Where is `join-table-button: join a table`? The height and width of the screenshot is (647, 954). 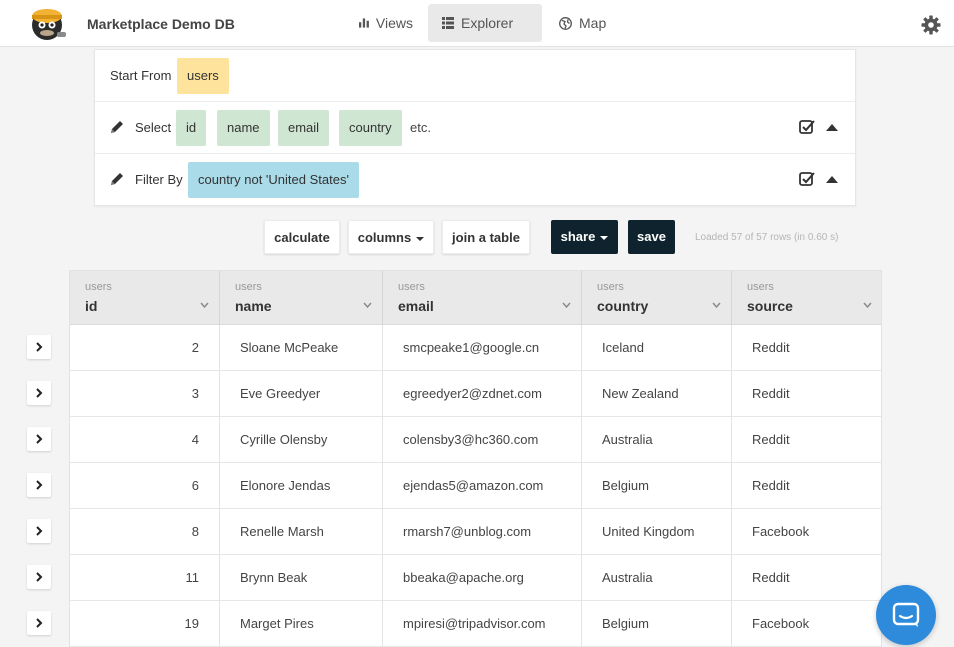 join-table-button: join a table is located at coordinates (486, 237).